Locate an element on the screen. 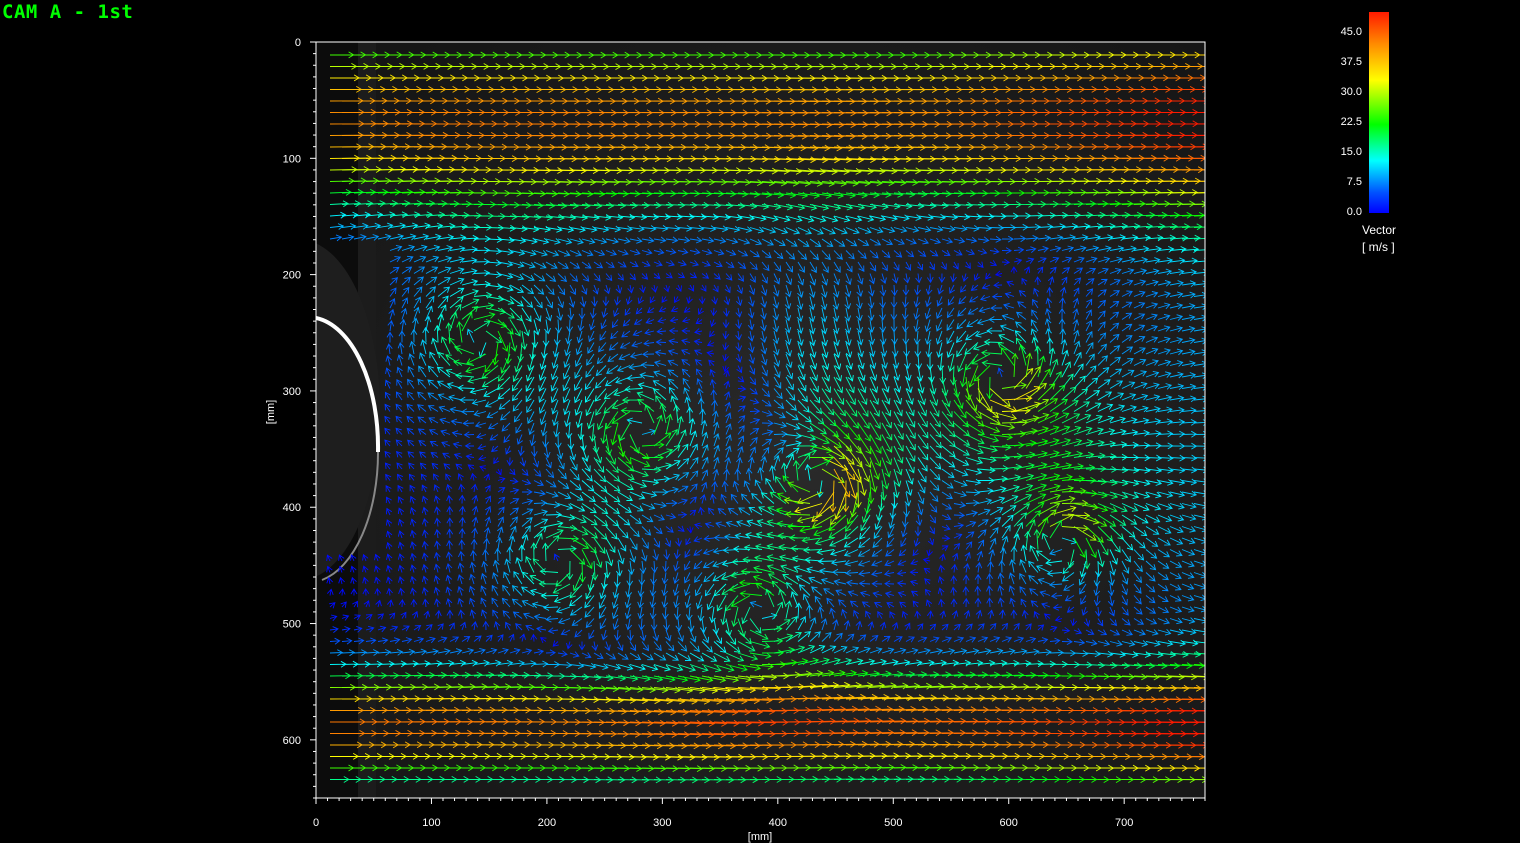 This screenshot has height=843, width=1520. y-tick-label: 600 is located at coordinates (292, 741).